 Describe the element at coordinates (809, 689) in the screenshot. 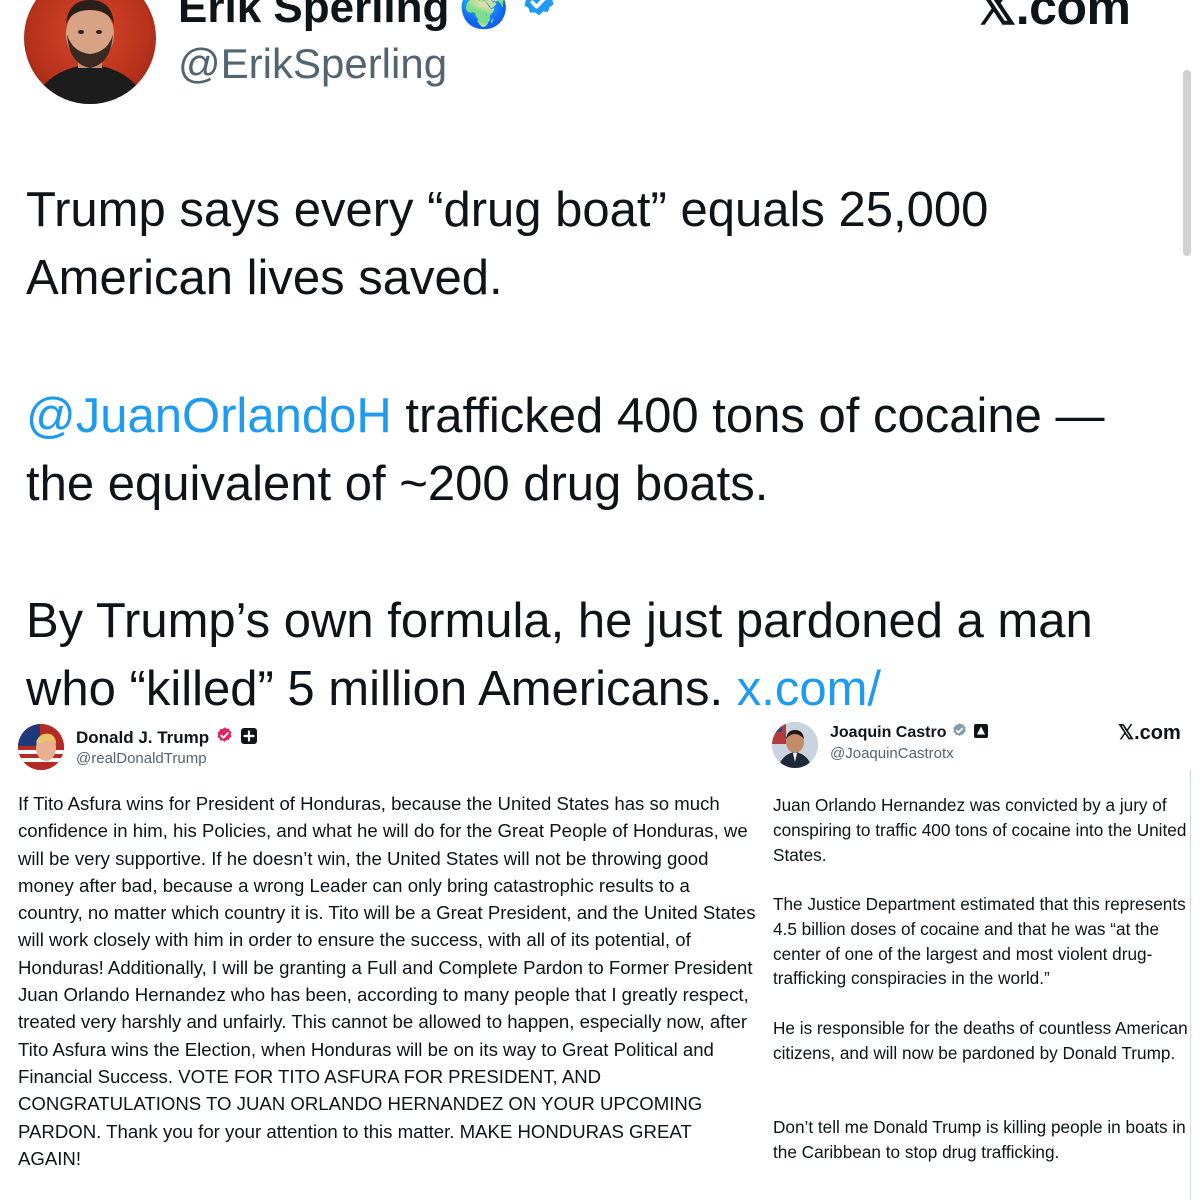

I see `url-link: x.com/` at that location.